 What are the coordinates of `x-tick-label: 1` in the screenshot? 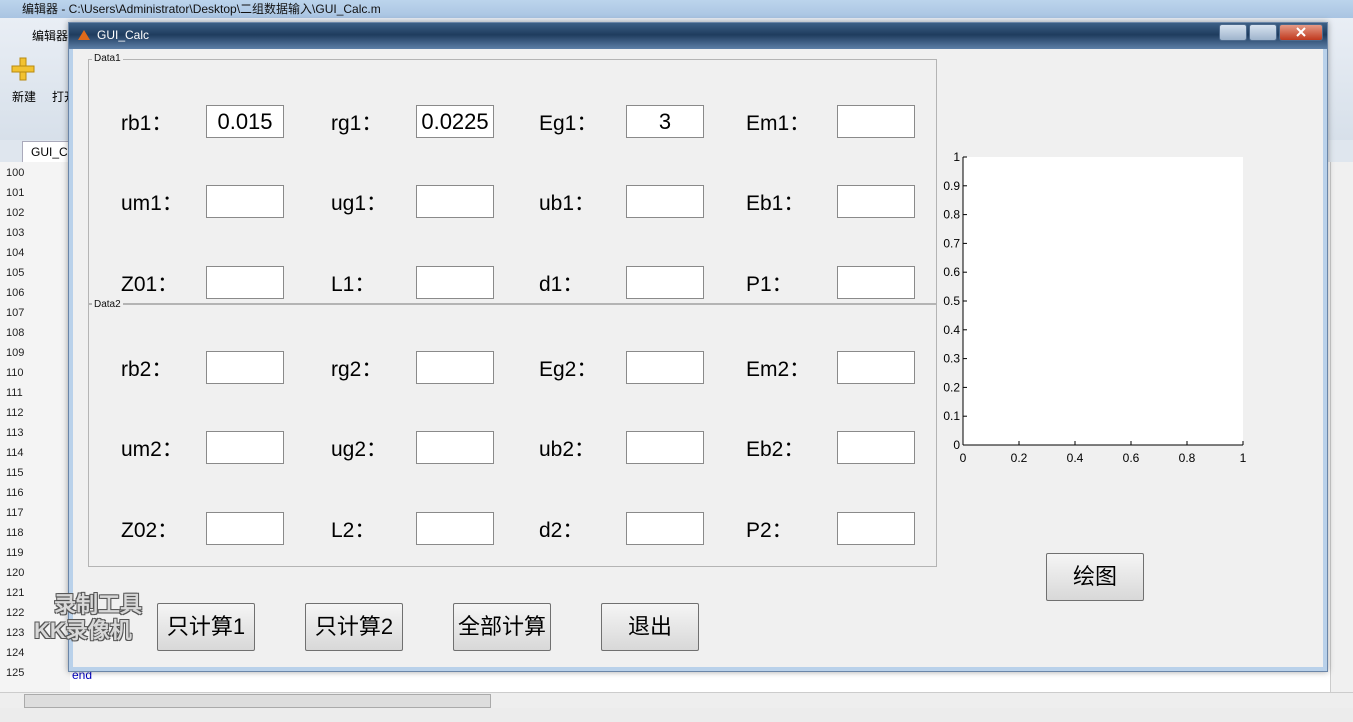 It's located at (1243, 458).